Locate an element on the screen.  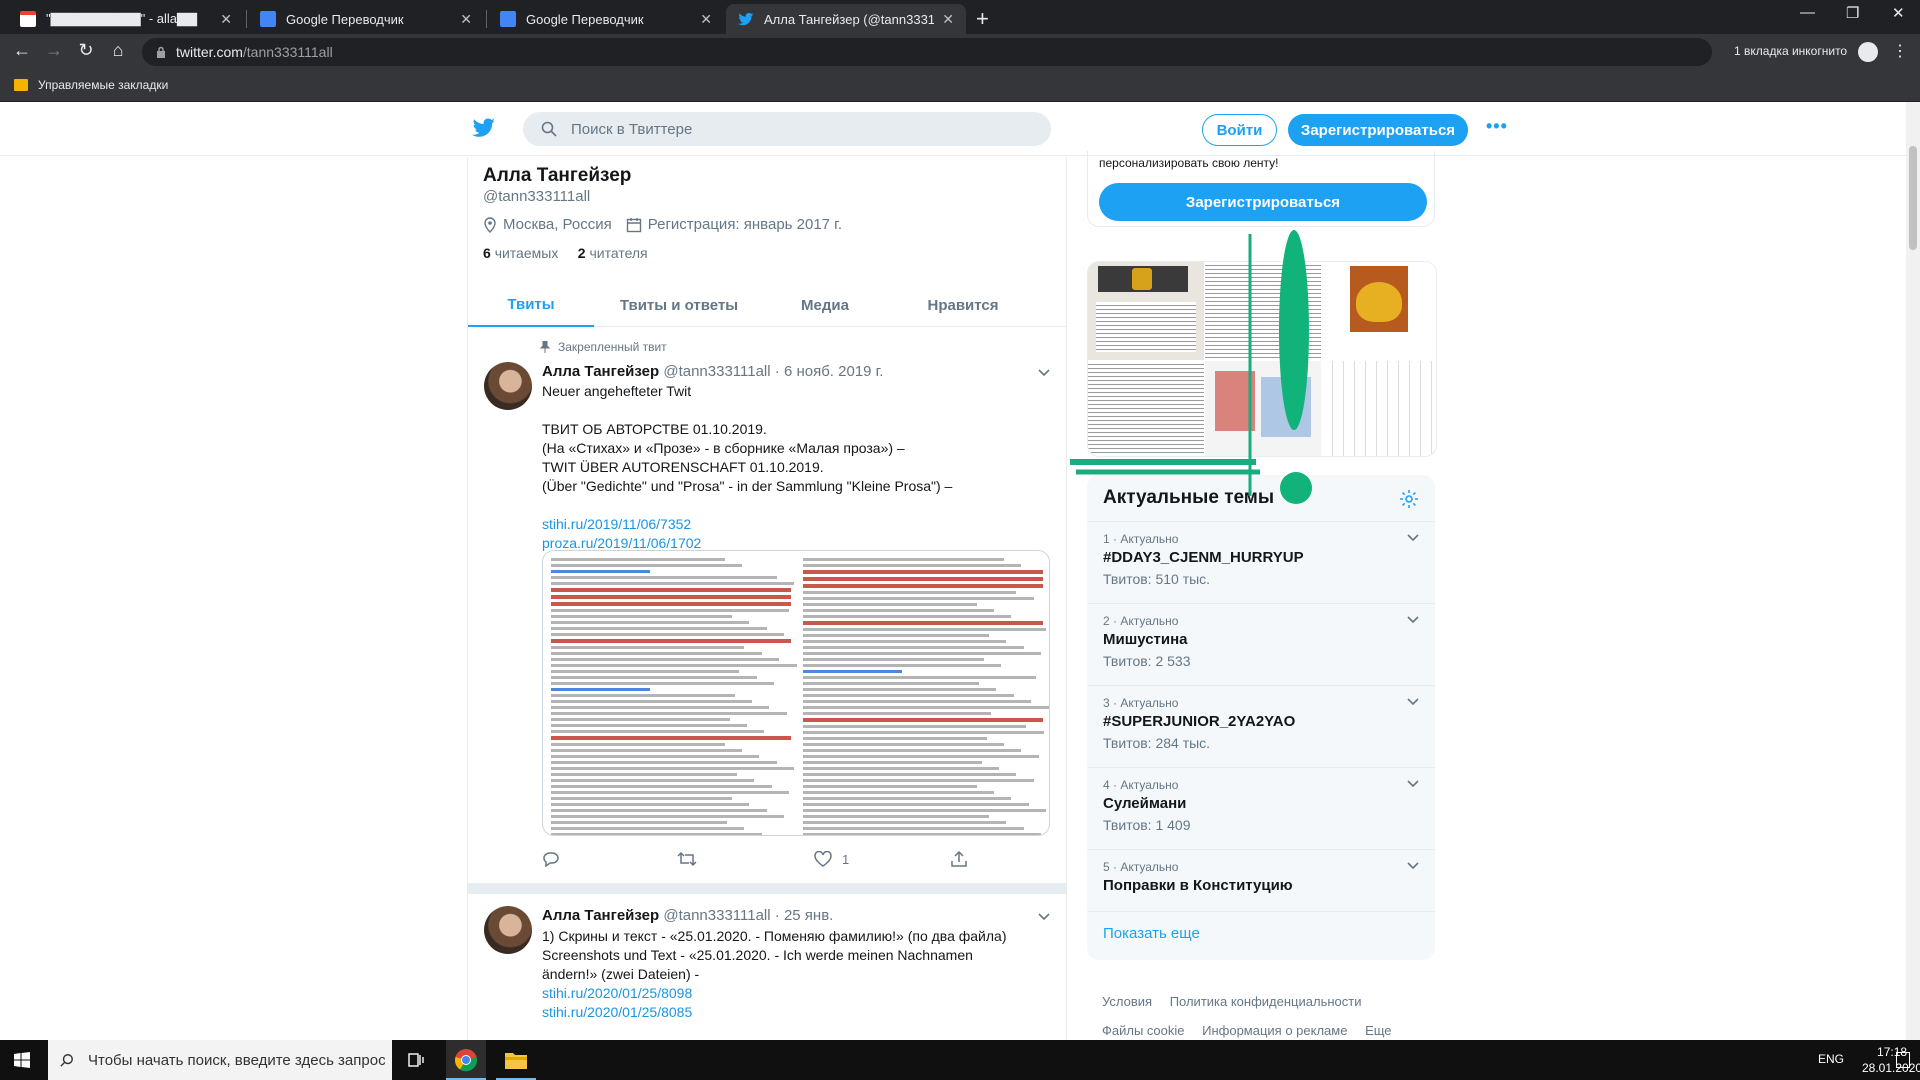
address-bar: twitter.com/tann333111all is located at coordinates (927, 52).